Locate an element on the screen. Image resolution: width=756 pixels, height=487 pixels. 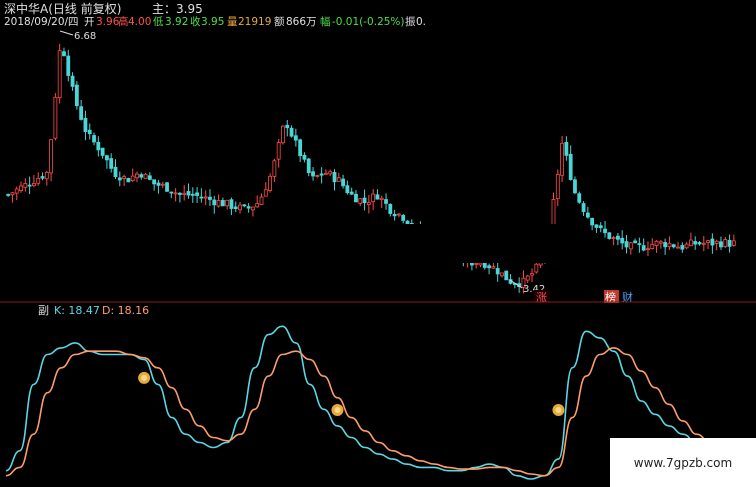
k-value-label: K: 18.47 is located at coordinates (77, 310).